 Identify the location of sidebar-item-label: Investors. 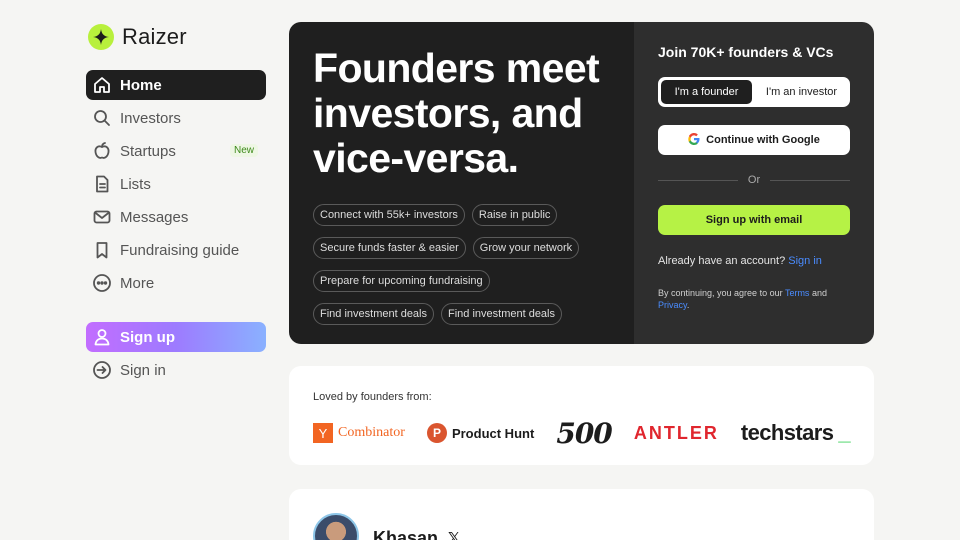
(150, 118).